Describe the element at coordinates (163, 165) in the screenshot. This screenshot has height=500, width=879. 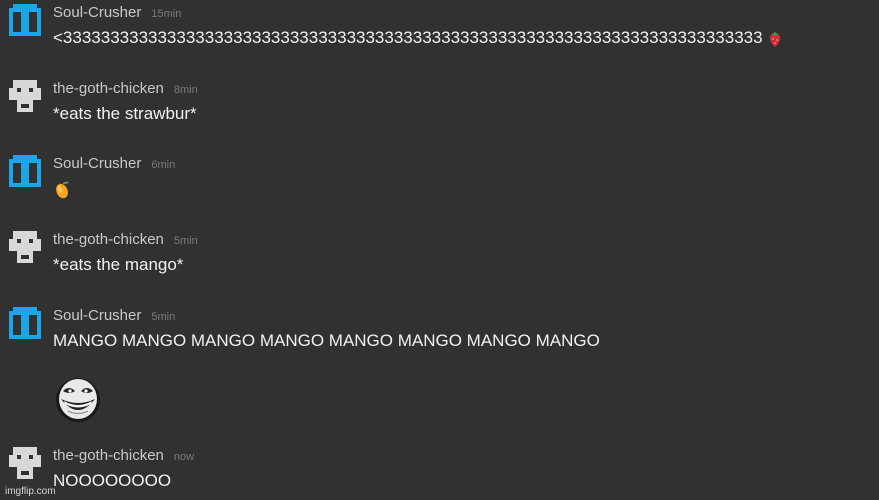
I see `timestamp: 6min` at that location.